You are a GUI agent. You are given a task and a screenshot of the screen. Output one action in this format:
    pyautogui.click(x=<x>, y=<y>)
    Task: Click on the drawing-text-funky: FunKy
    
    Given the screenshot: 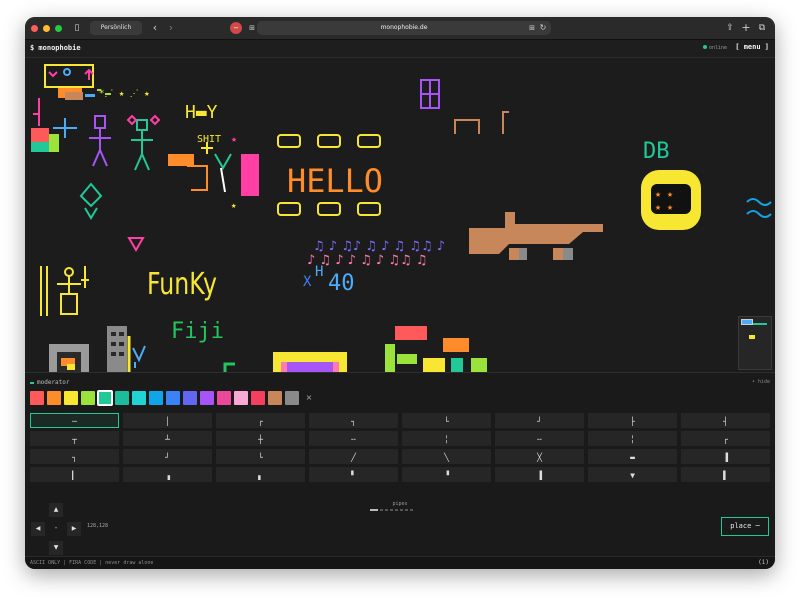 What is the action you would take?
    pyautogui.click(x=182, y=284)
    